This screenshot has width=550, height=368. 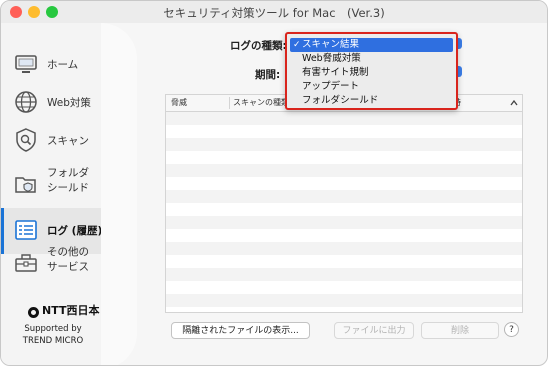 What do you see at coordinates (33, 312) in the screenshot?
I see `ntt-logo-icon` at bounding box center [33, 312].